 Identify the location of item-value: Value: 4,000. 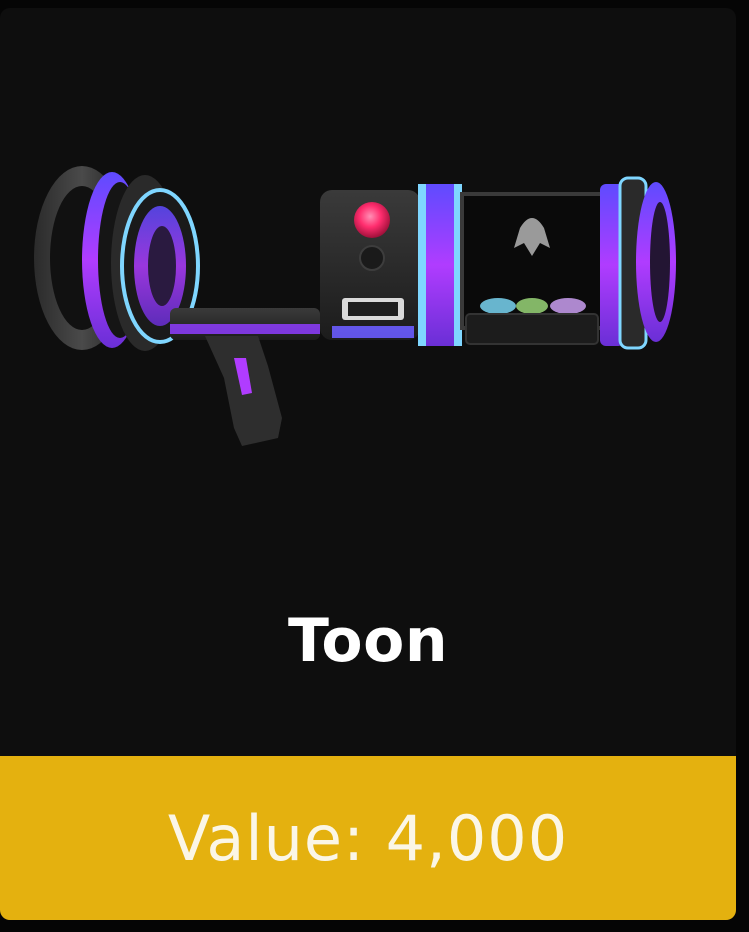
(368, 838).